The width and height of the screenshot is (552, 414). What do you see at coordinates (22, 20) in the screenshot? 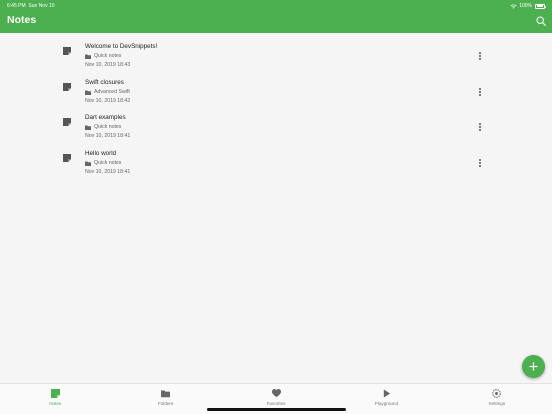
I see `page-title: Notes` at bounding box center [22, 20].